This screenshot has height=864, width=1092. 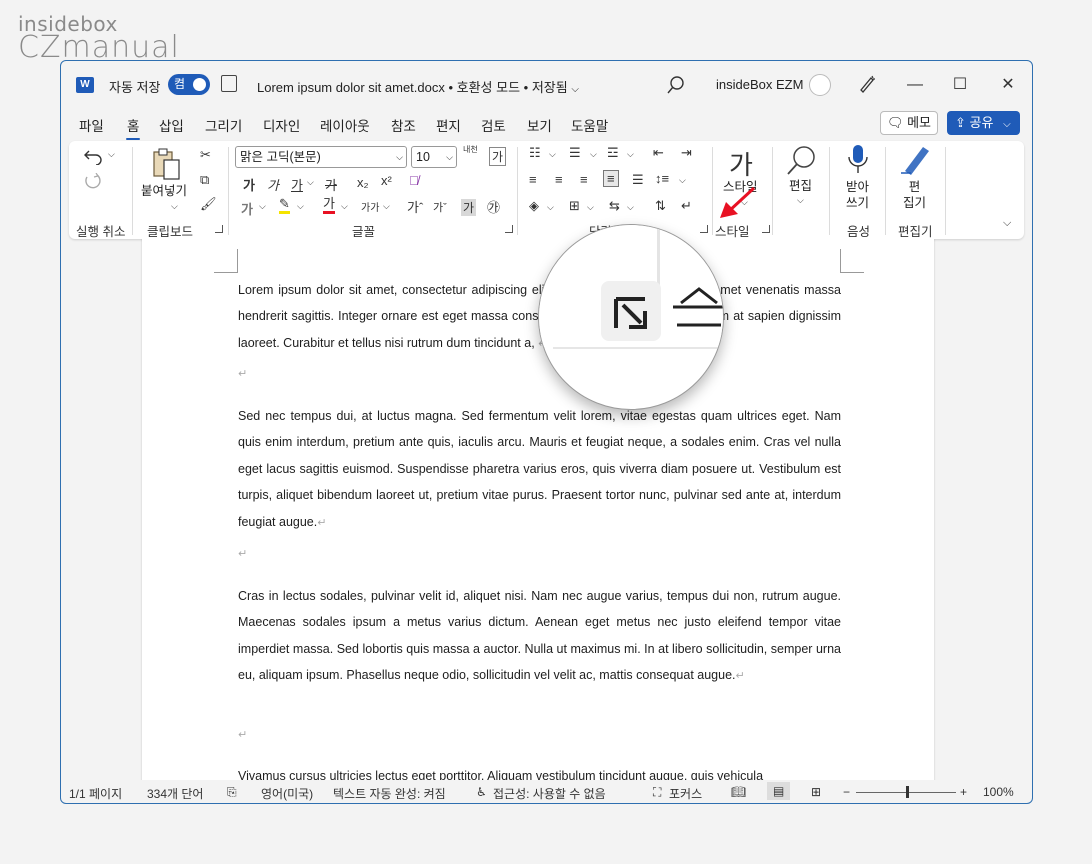 I want to click on numbering-icon: ☰, so click(x=575, y=153).